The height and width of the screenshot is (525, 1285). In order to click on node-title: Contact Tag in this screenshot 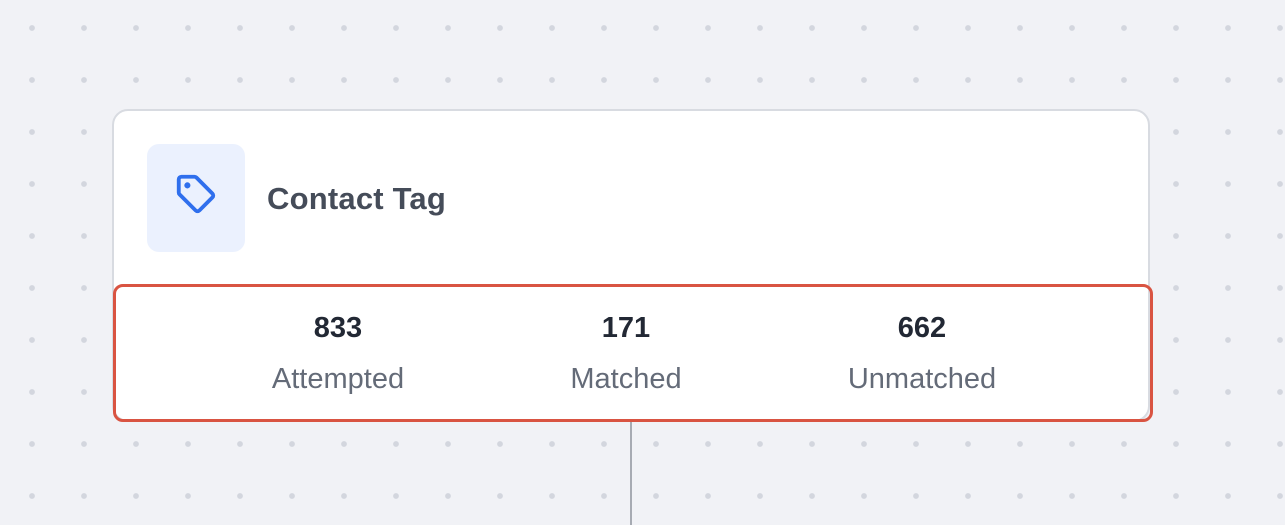, I will do `click(357, 198)`.